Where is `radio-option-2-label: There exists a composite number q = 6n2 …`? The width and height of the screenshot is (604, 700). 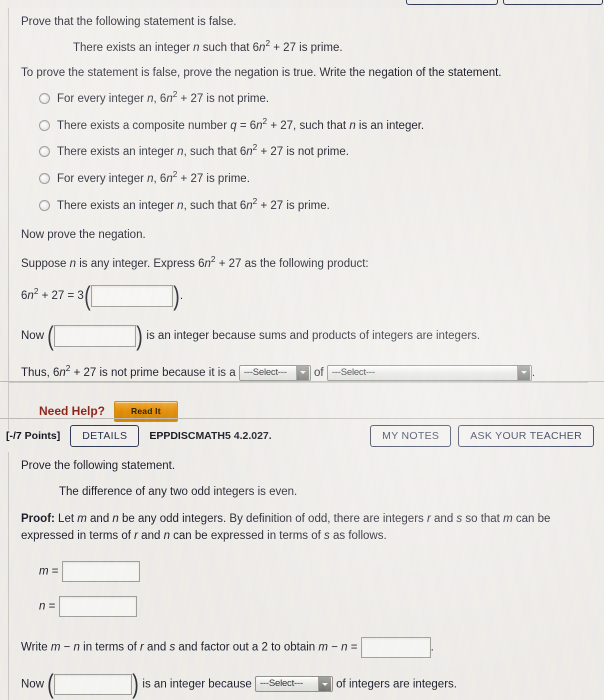
radio-option-2-label: There exists a composite number q = 6n2 … is located at coordinates (241, 126).